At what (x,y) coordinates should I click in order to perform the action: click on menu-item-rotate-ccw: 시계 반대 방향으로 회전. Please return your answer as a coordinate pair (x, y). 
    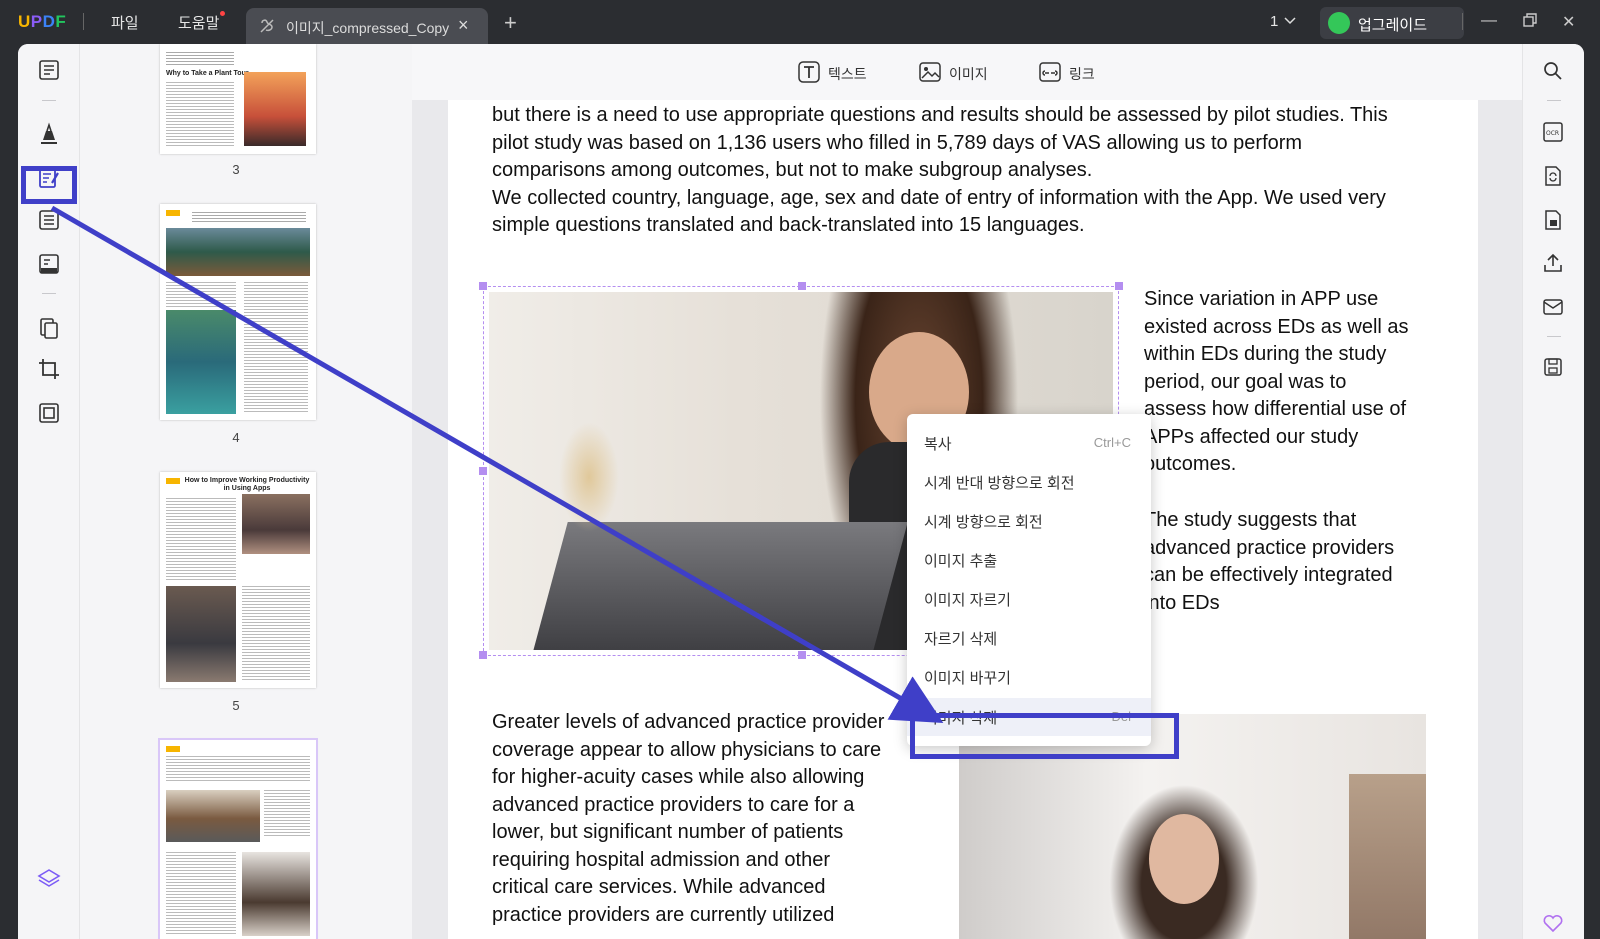
    Looking at the image, I should click on (1029, 482).